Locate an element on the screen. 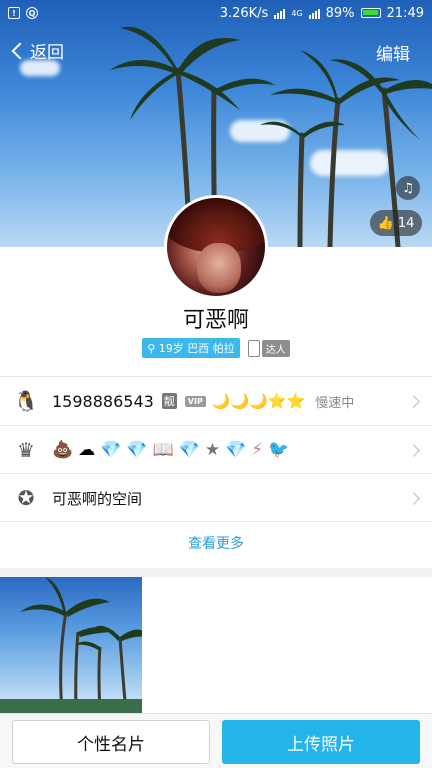 The image size is (432, 768). phone-icon is located at coordinates (253, 348).